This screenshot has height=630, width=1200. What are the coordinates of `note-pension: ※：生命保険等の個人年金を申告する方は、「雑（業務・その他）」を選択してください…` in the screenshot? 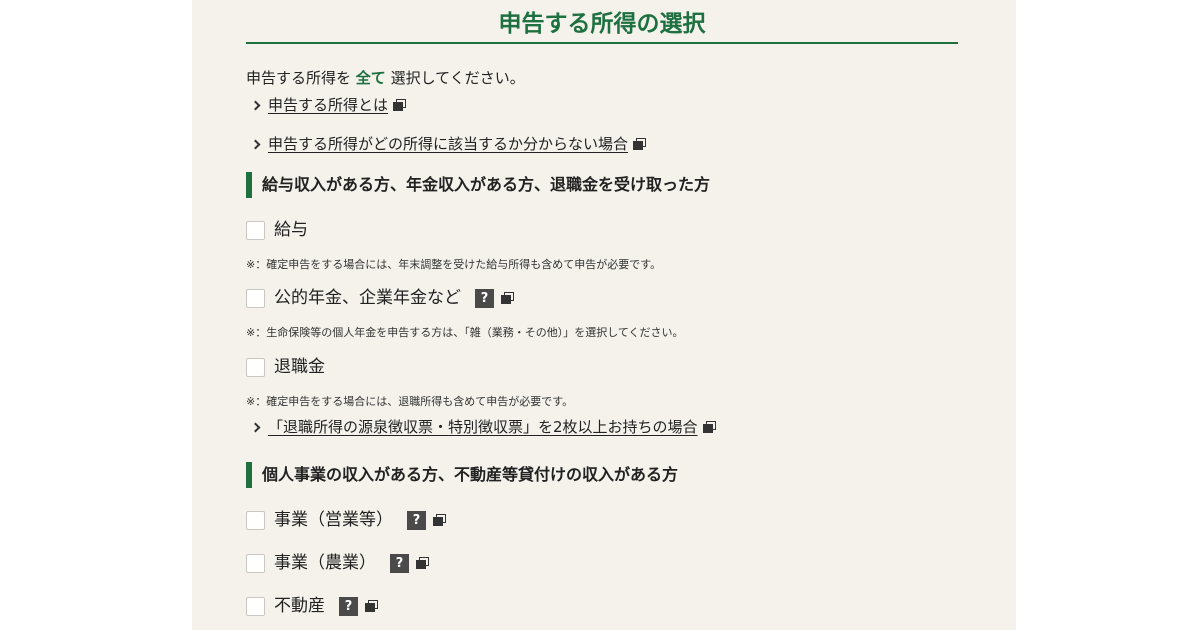 It's located at (465, 332).